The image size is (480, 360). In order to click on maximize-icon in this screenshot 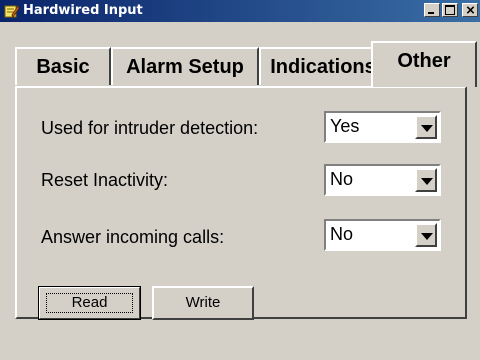, I will do `click(450, 10)`.